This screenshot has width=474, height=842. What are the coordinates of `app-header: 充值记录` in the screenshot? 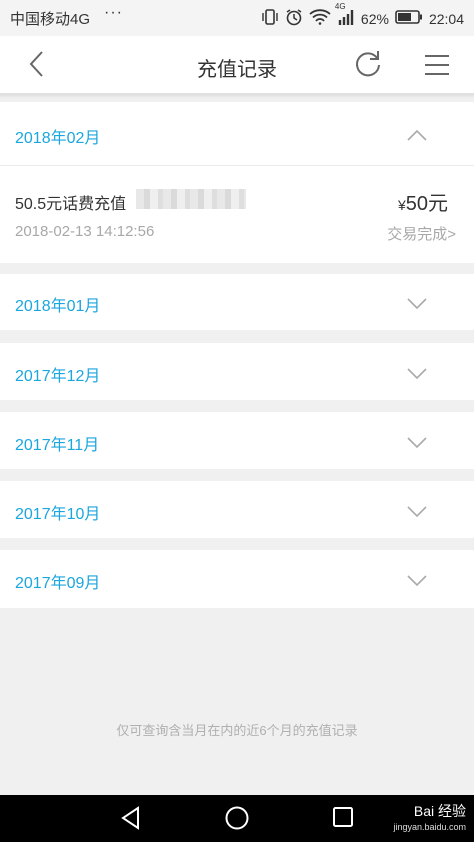 It's located at (237, 65).